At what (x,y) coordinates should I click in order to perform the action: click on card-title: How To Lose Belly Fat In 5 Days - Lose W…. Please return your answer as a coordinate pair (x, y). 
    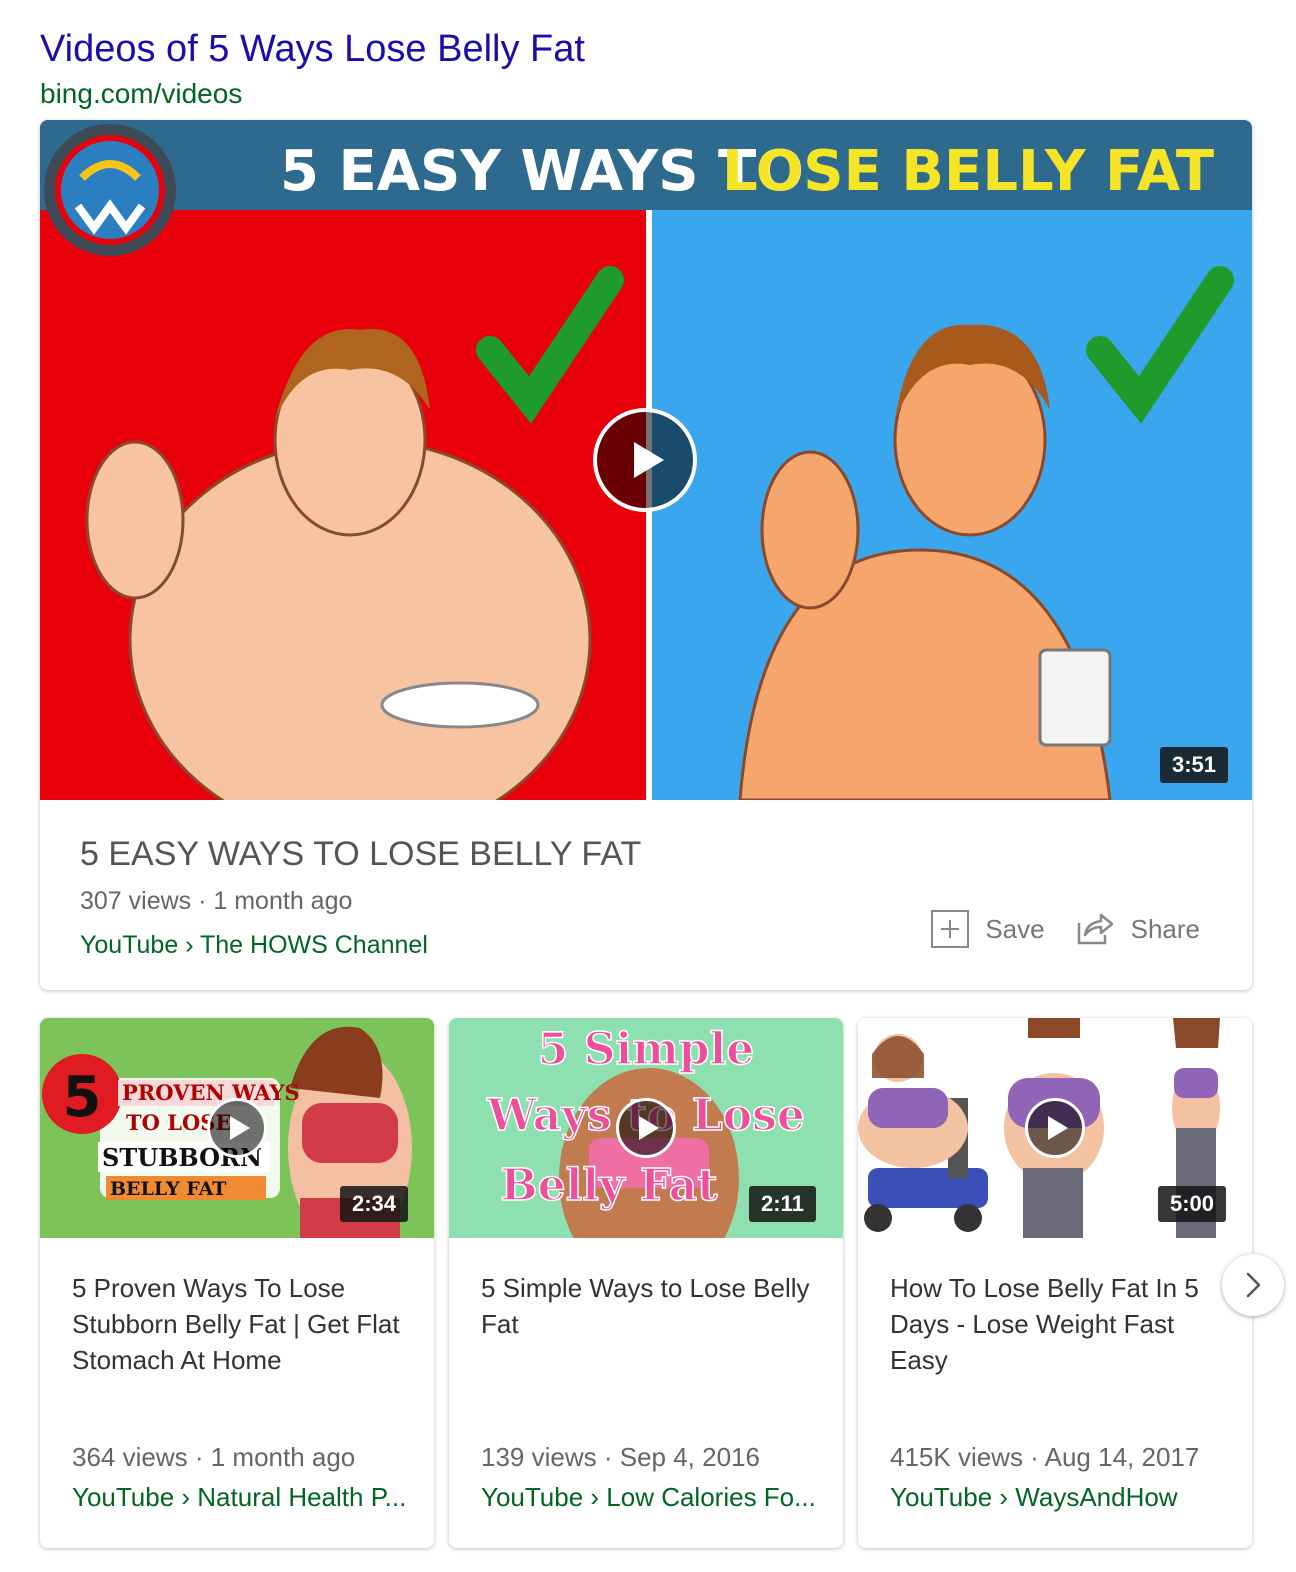
    Looking at the image, I should click on (1059, 1324).